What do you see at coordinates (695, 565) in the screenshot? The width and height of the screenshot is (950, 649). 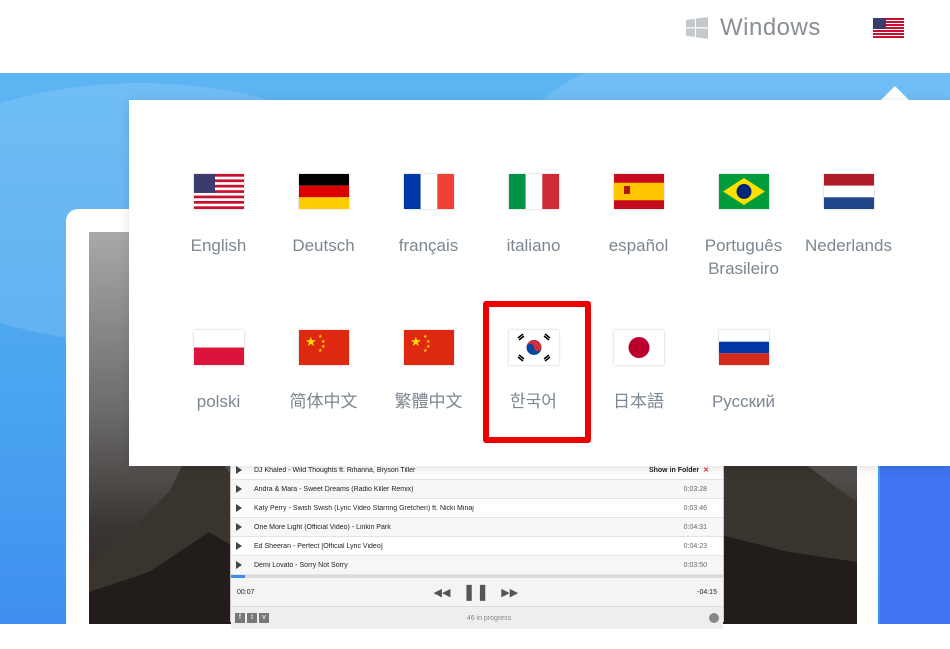 I see `track-duration: 0:03:50` at bounding box center [695, 565].